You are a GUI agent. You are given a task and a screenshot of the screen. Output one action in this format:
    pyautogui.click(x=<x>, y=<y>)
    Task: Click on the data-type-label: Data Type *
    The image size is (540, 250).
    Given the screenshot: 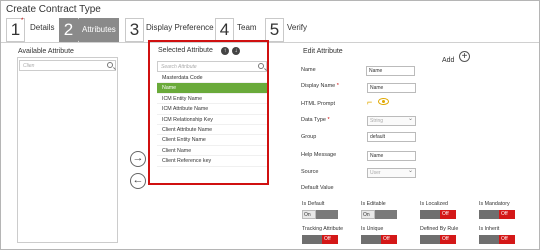 What is the action you would take?
    pyautogui.click(x=315, y=120)
    